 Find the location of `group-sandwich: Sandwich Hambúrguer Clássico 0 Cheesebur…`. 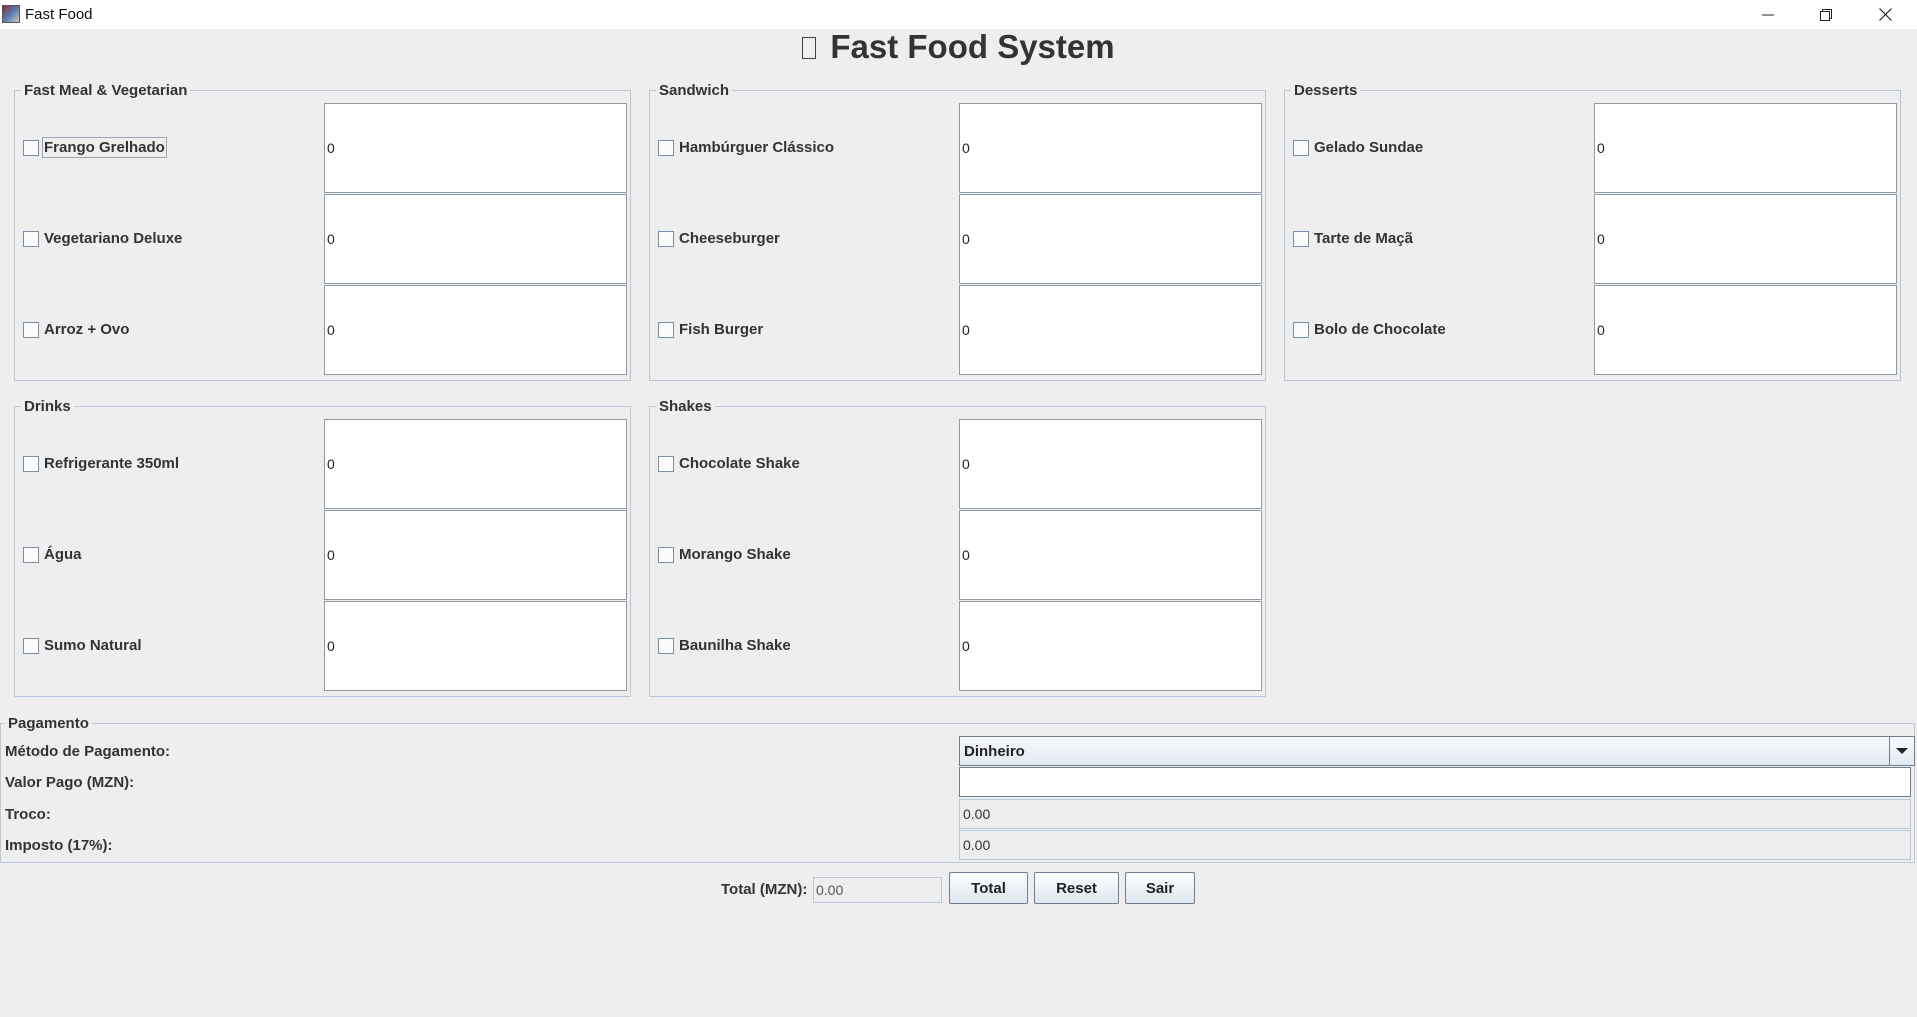

group-sandwich: Sandwich Hambúrguer Clássico 0 Cheesebur… is located at coordinates (957, 231).